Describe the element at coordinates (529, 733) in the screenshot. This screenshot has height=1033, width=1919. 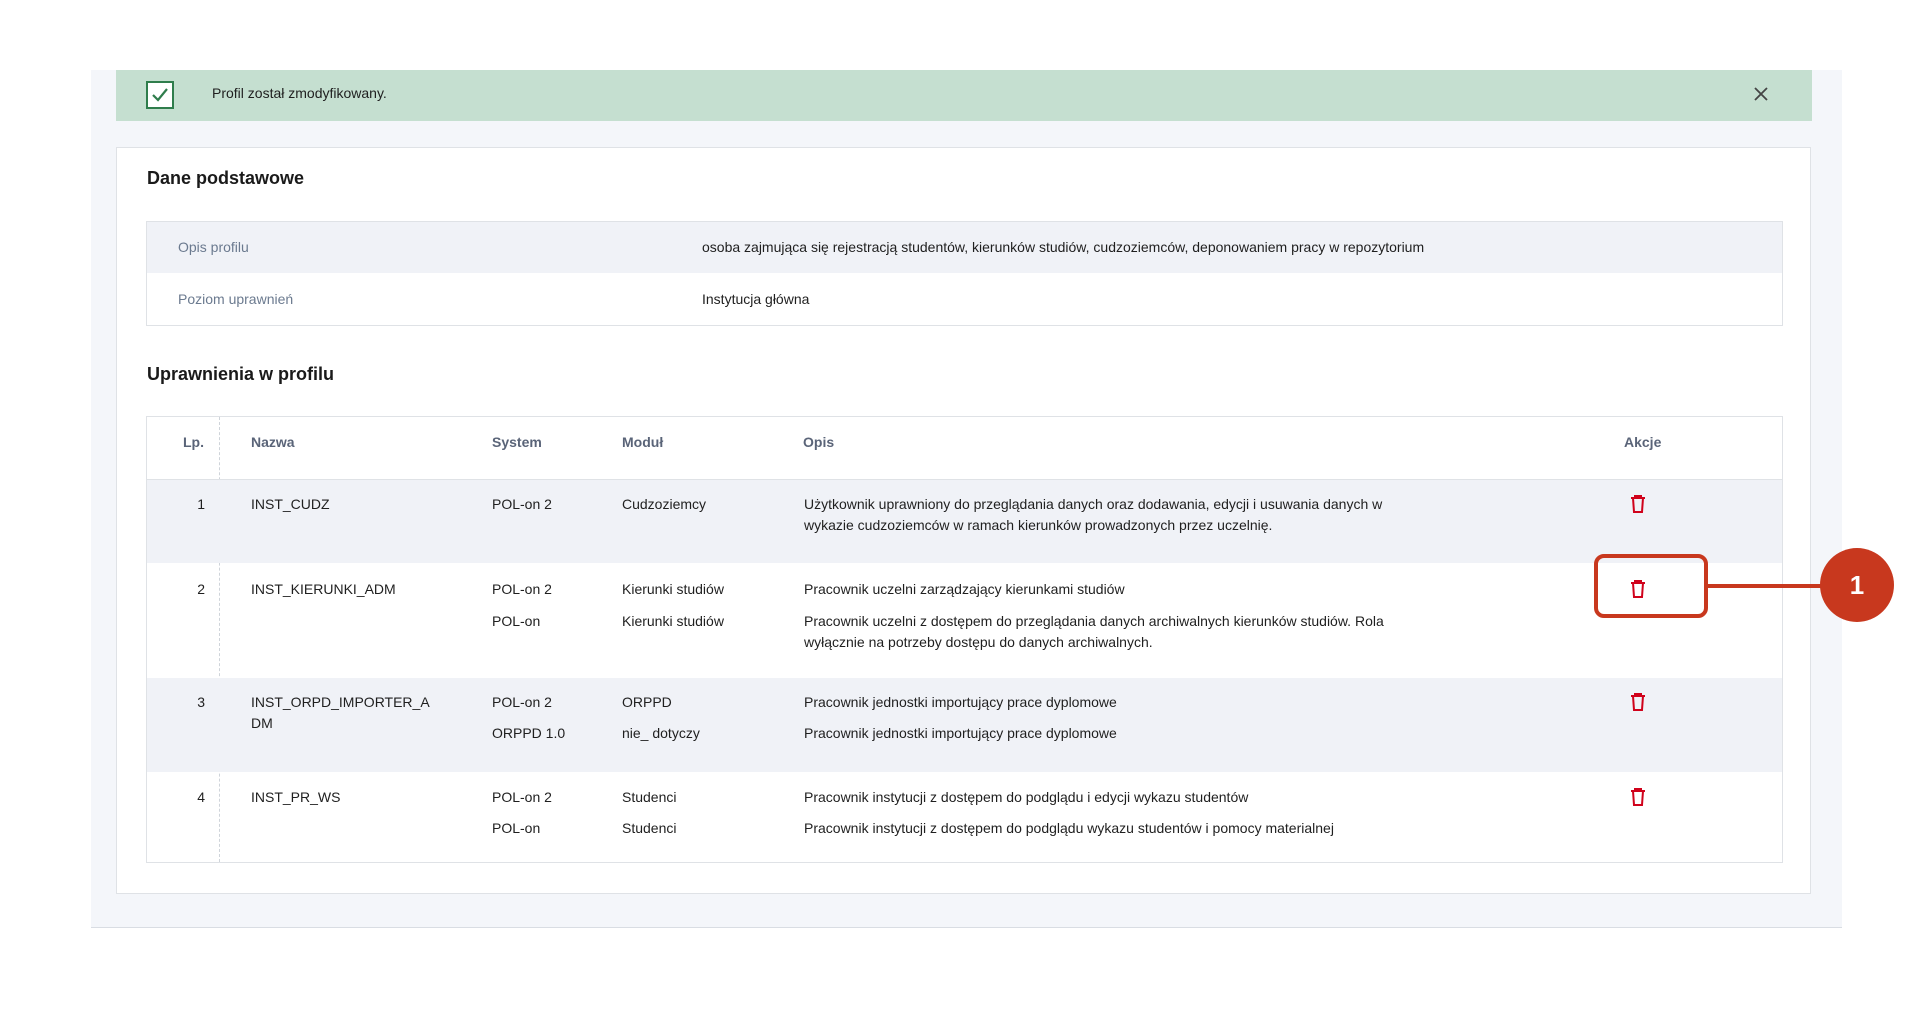
I see `row-system: ORPPD 1.0` at that location.